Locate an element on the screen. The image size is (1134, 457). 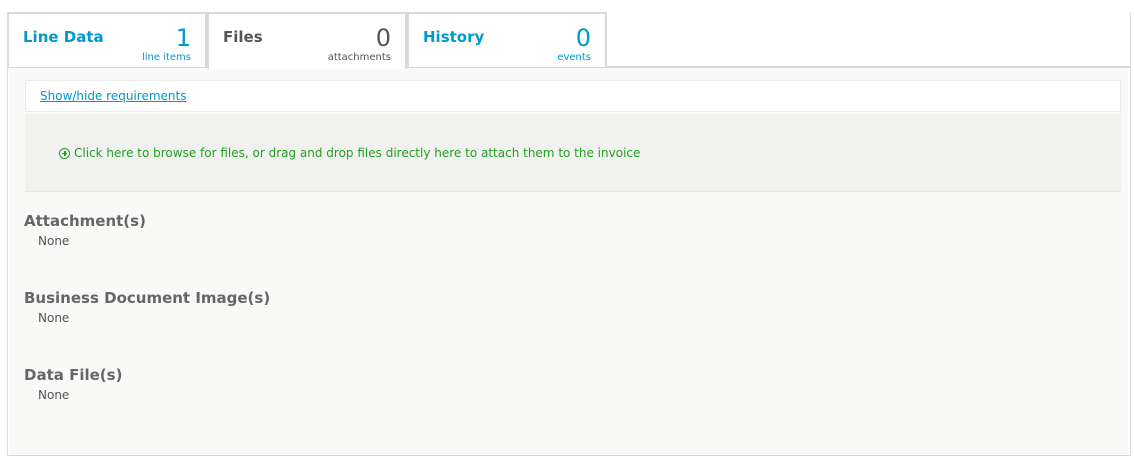
show-hide-requirements-link: Show/hide requirements is located at coordinates (113, 96).